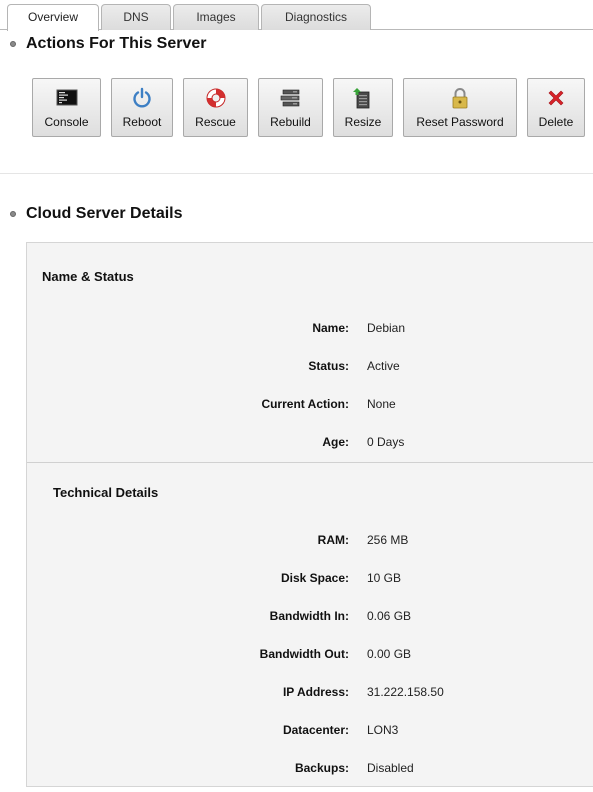 This screenshot has height=792, width=593. Describe the element at coordinates (384, 578) in the screenshot. I see `detail-value: 10 GB` at that location.